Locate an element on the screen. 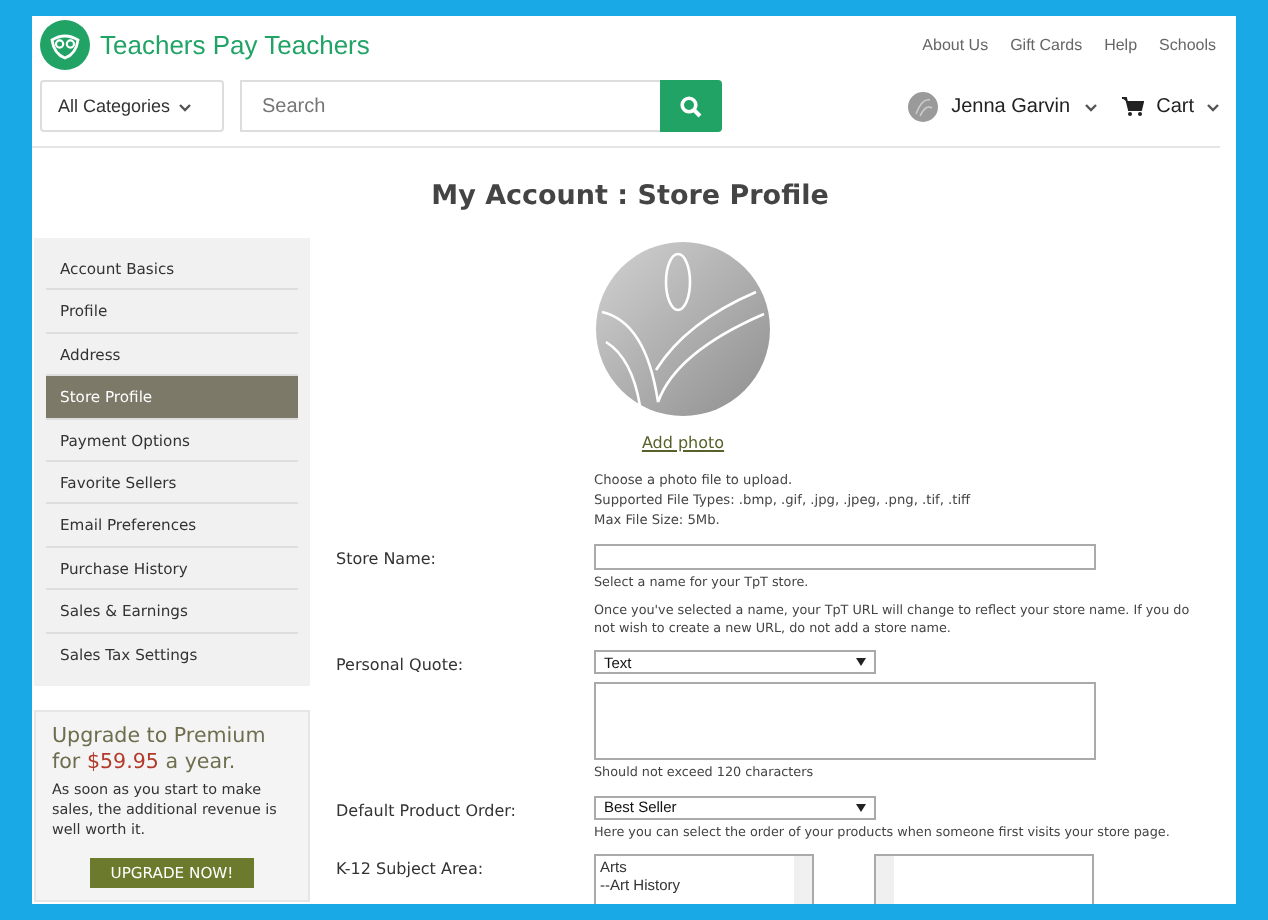 The width and height of the screenshot is (1268, 920). nav-link: About Us is located at coordinates (955, 45).